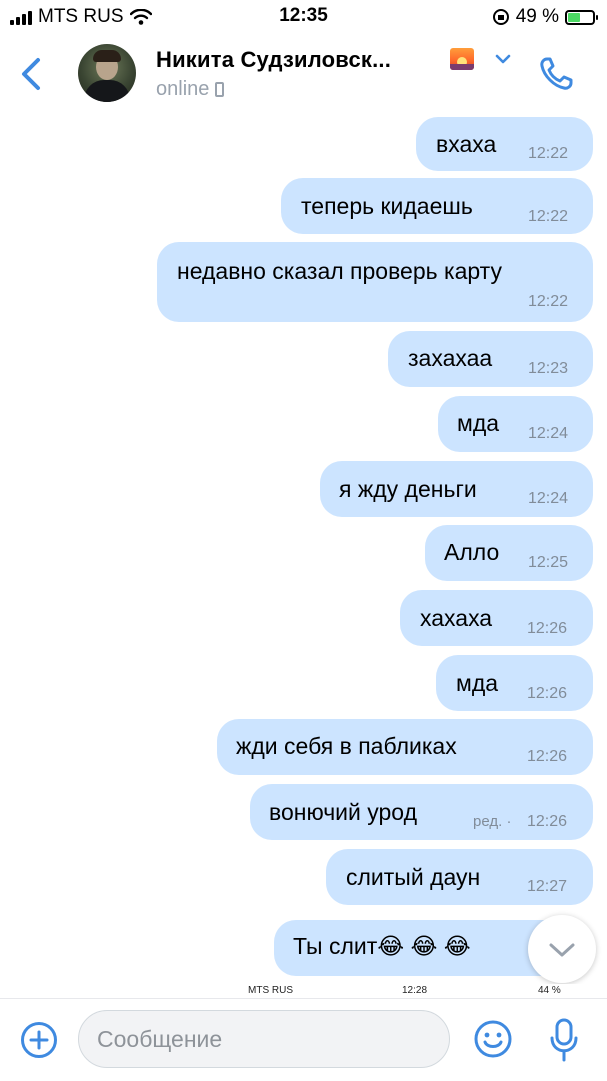 The height and width of the screenshot is (1081, 607). Describe the element at coordinates (183, 89) in the screenshot. I see `online-label: online` at that location.